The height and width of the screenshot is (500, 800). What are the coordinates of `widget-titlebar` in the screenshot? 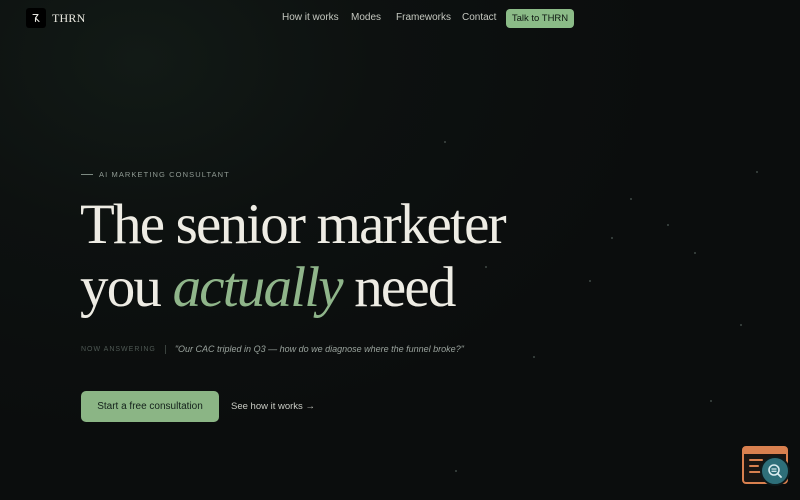 It's located at (765, 451).